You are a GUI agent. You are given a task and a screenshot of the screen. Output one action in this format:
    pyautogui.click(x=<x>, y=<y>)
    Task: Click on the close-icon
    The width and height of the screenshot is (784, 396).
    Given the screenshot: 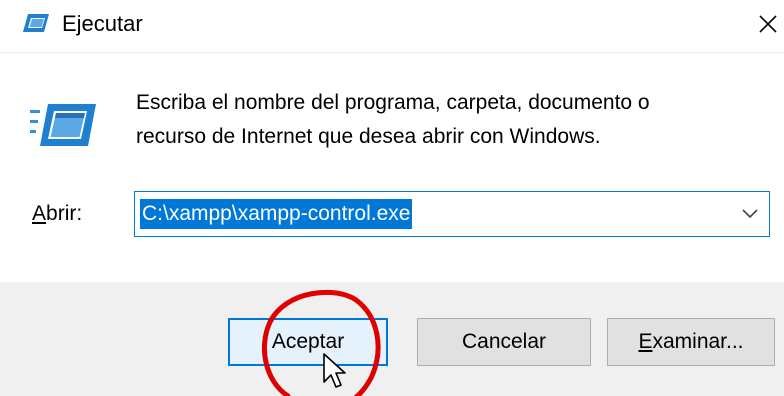 What is the action you would take?
    pyautogui.click(x=768, y=24)
    